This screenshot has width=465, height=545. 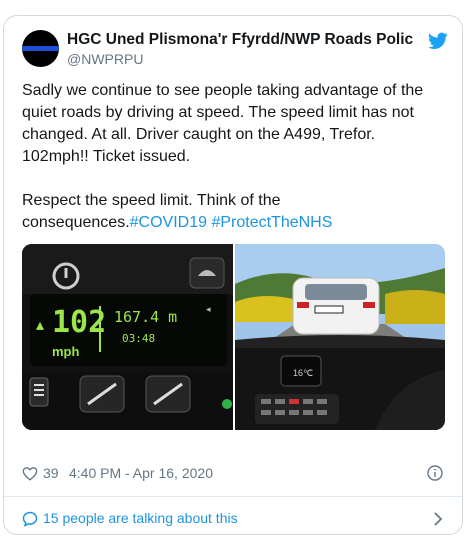 What do you see at coordinates (79, 322) in the screenshot?
I see `speed-readout: 102` at bounding box center [79, 322].